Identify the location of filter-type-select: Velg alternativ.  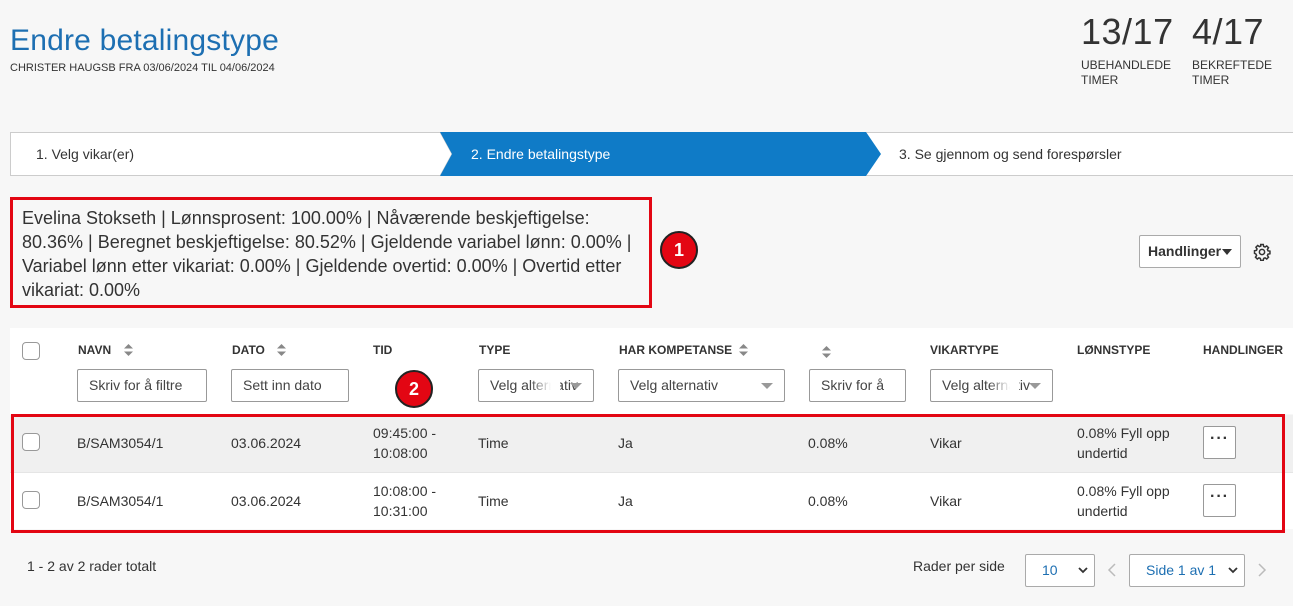
(536, 385).